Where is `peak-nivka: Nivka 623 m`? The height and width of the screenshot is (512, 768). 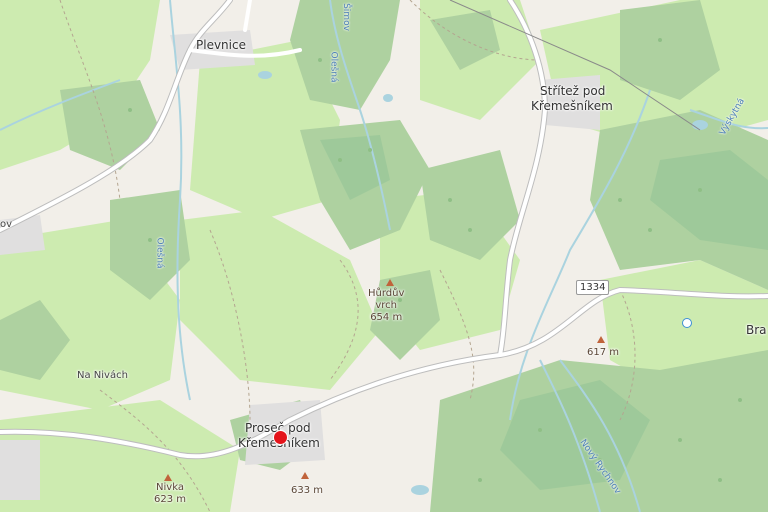 peak-nivka: Nivka 623 m is located at coordinates (170, 494).